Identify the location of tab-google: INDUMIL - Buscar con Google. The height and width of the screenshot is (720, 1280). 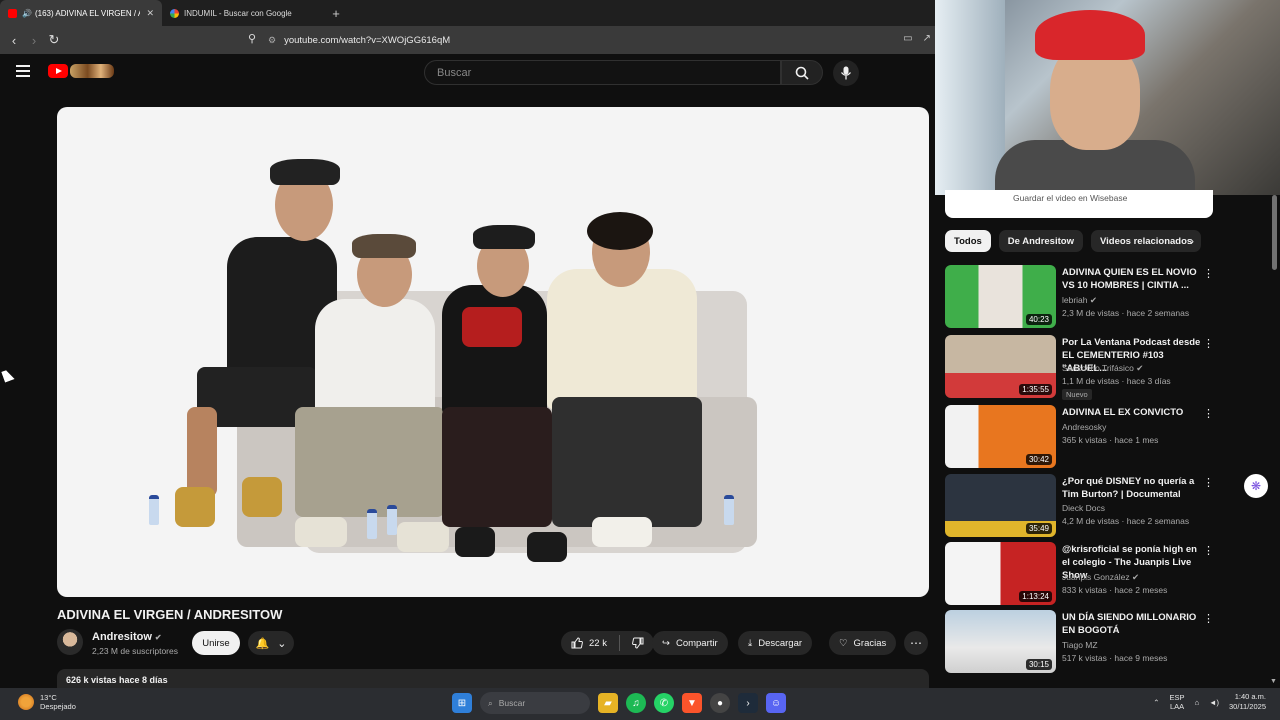
(243, 13).